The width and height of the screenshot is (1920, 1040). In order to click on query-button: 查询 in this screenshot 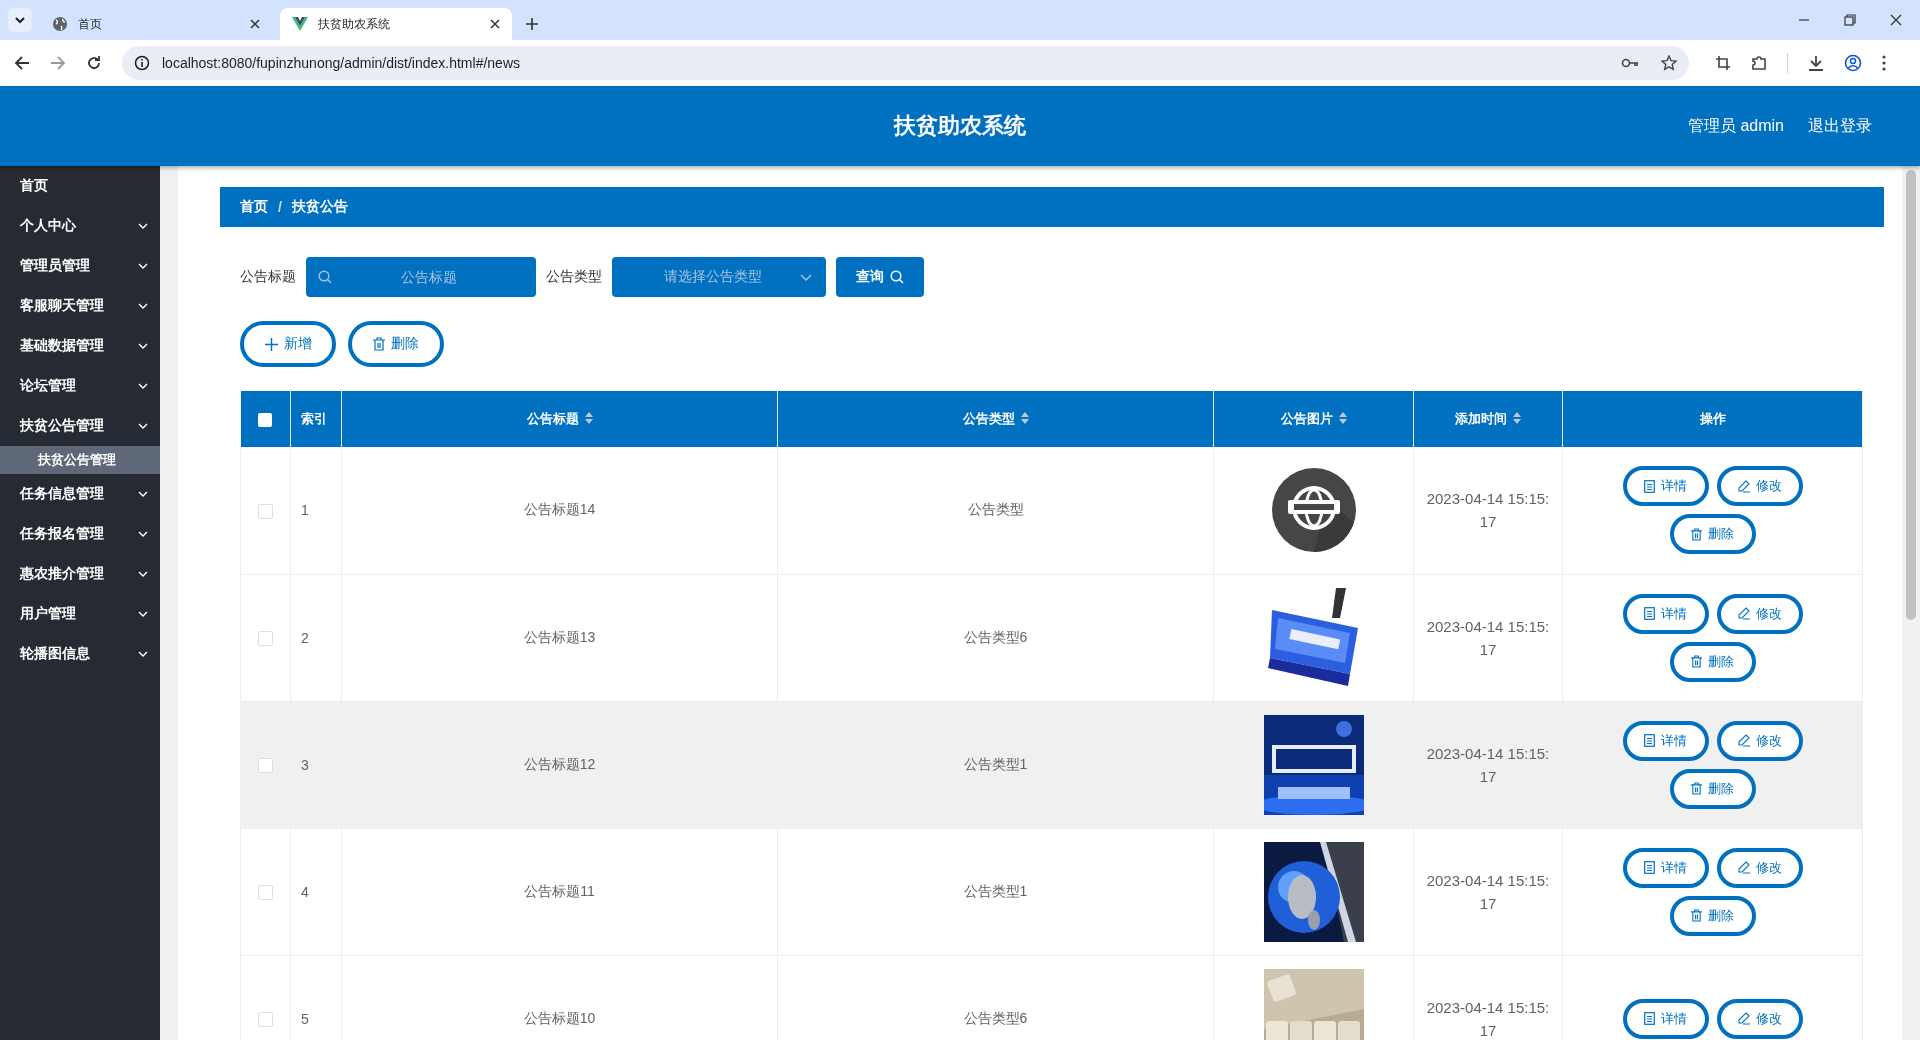, I will do `click(880, 277)`.